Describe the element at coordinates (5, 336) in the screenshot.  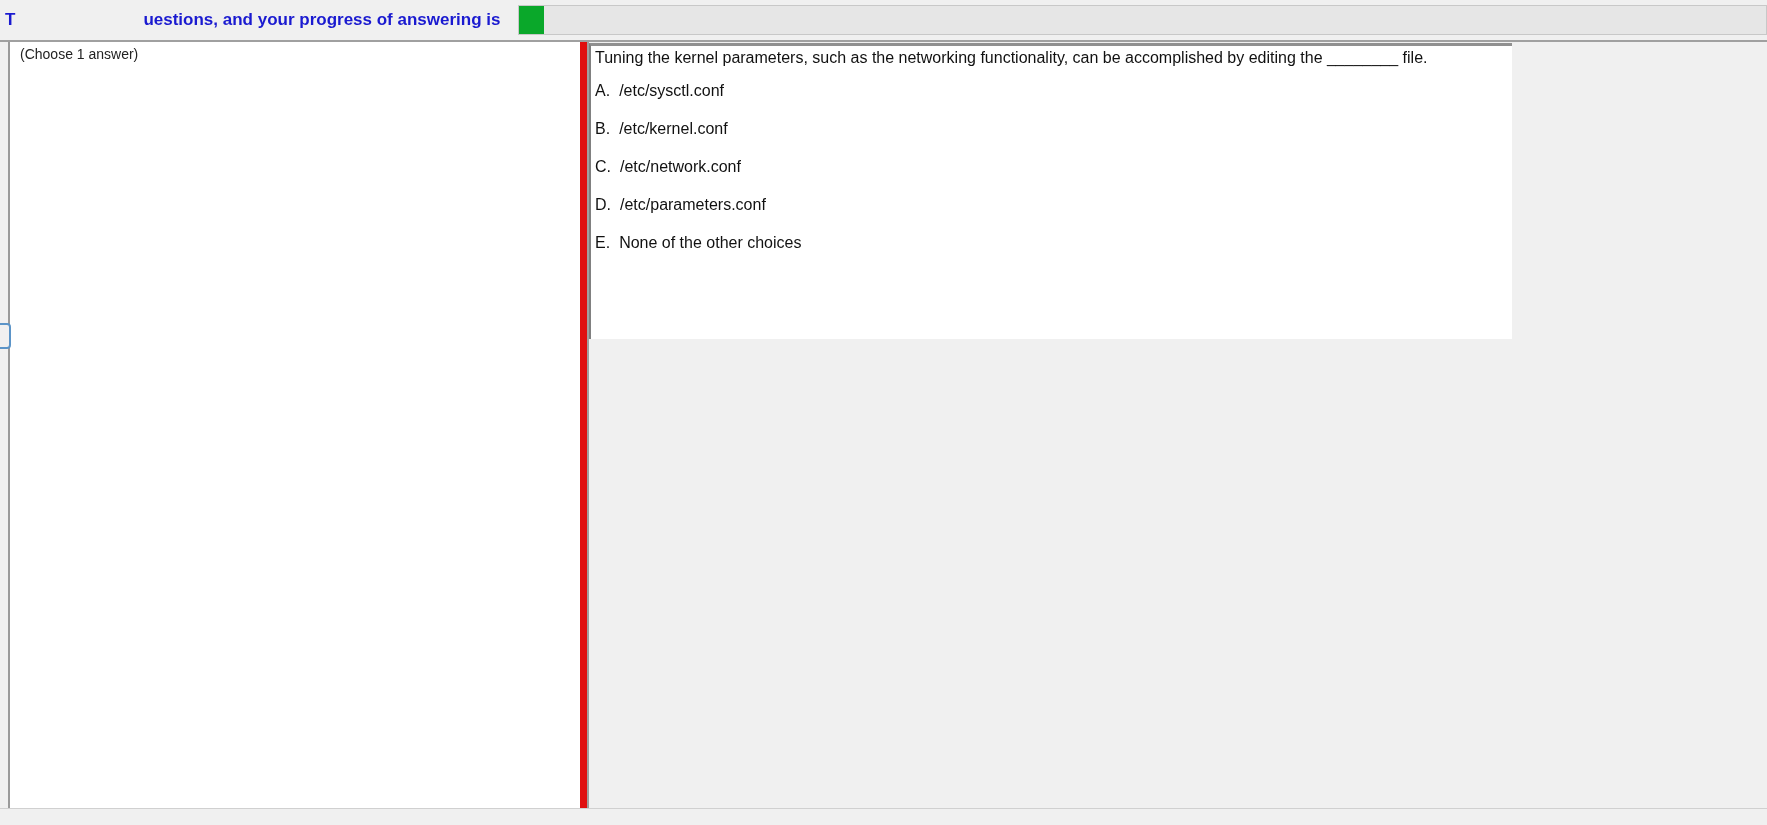
I see `tab-handle` at that location.